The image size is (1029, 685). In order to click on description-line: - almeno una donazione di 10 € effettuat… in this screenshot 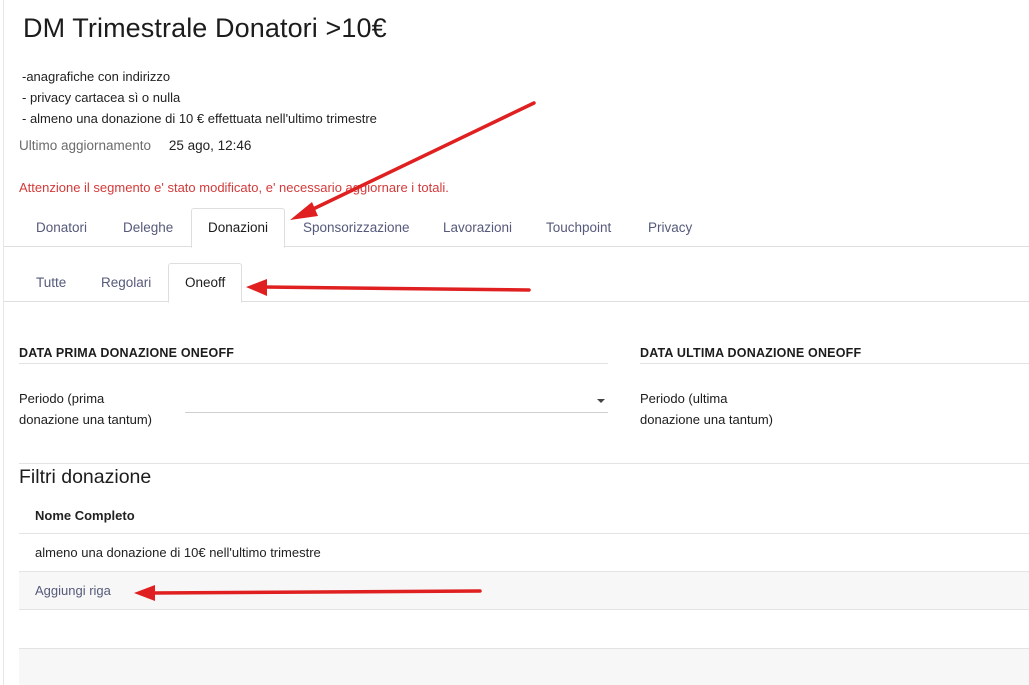, I will do `click(199, 118)`.